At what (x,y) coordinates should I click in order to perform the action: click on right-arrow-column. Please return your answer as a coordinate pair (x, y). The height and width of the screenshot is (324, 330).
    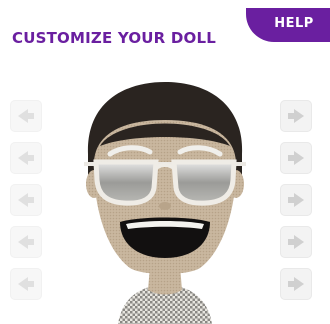
    Looking at the image, I should click on (297, 205).